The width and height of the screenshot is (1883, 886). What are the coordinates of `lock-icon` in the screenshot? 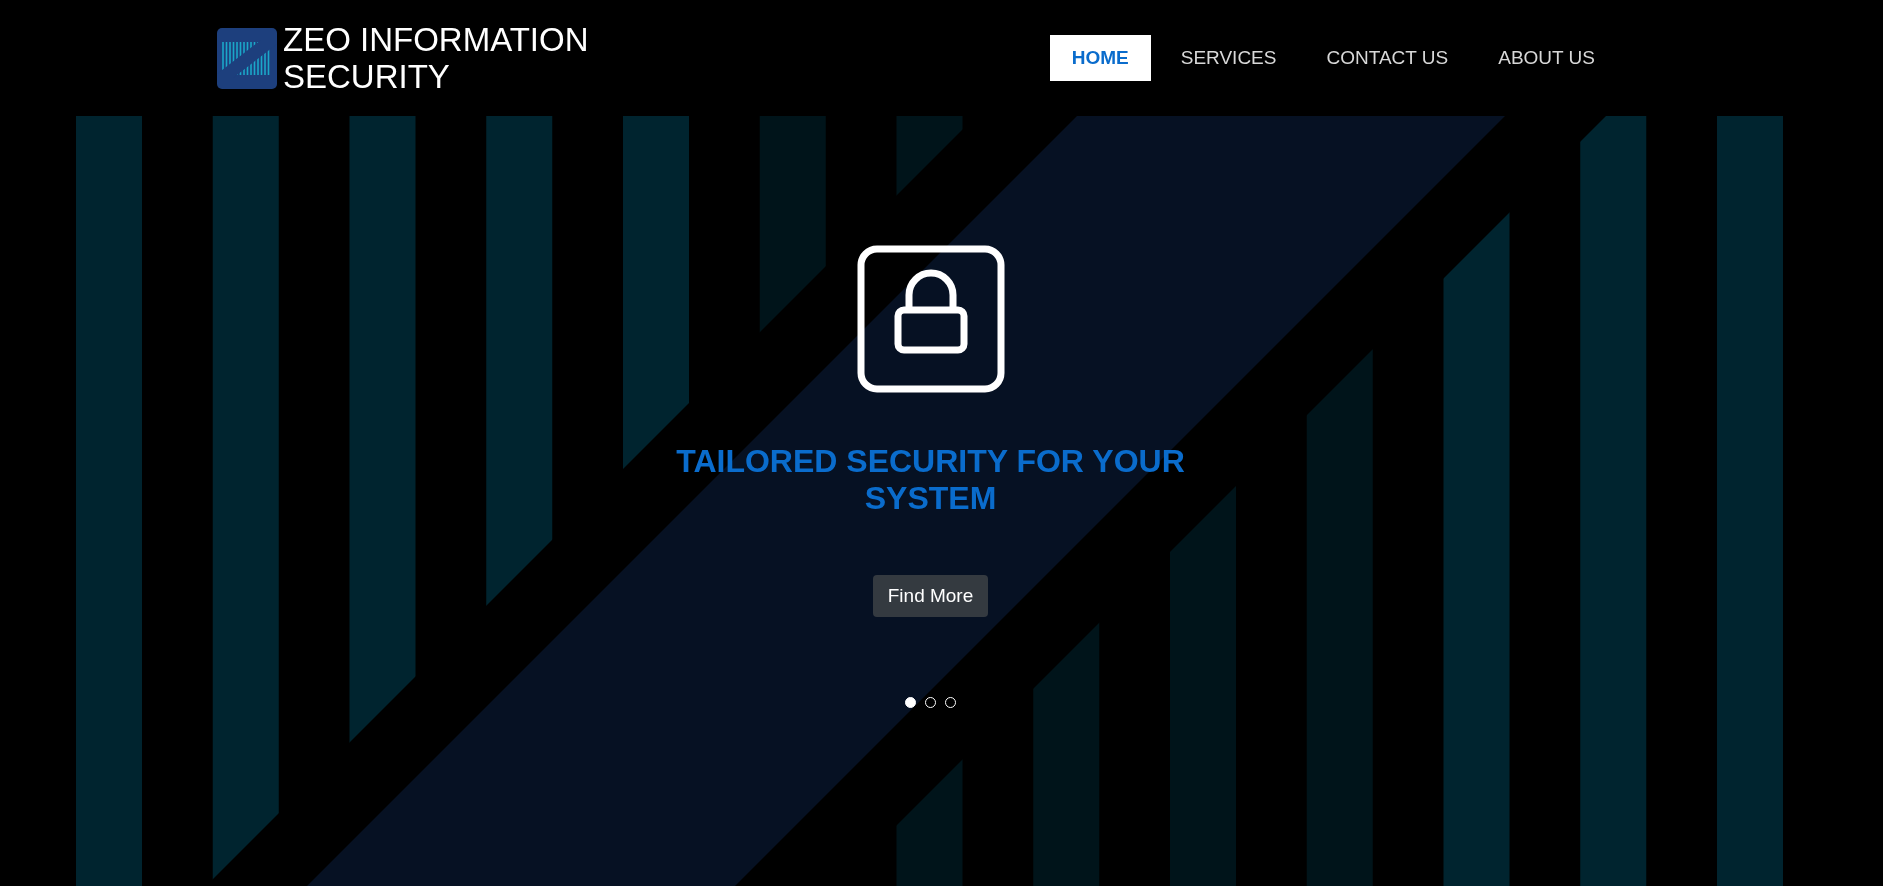 It's located at (930, 319).